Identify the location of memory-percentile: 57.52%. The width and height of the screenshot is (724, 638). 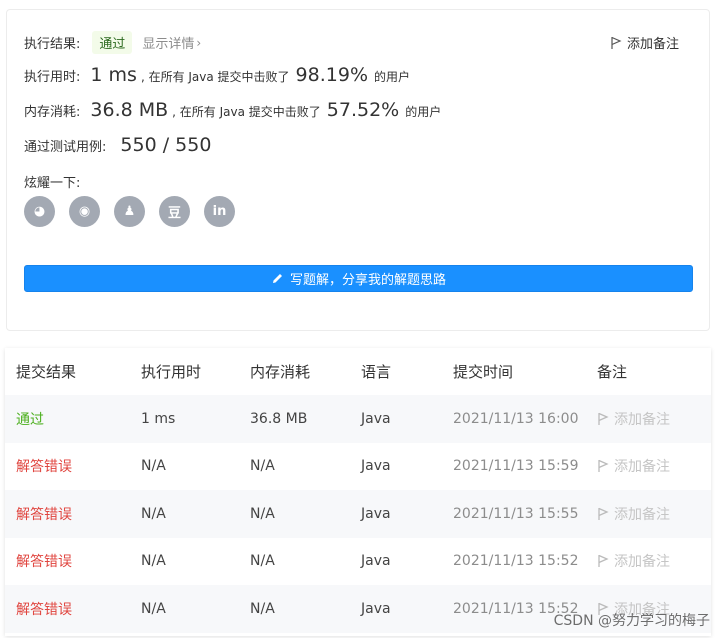
(363, 110).